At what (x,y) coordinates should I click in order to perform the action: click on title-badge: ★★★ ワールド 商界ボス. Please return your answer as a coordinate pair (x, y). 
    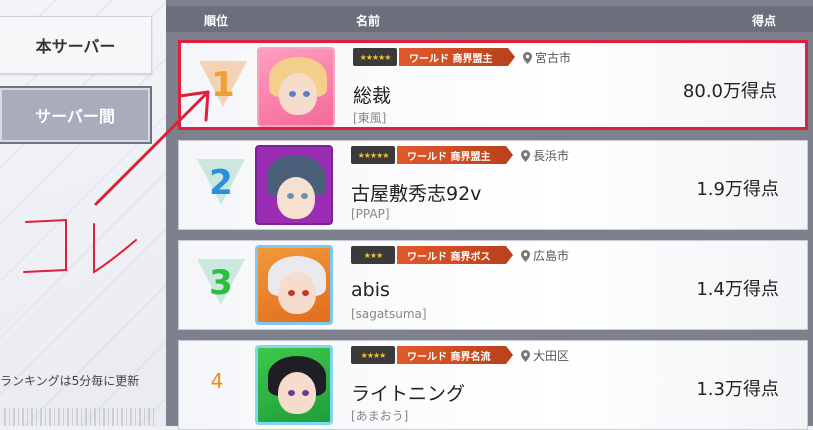
    Looking at the image, I should click on (432, 255).